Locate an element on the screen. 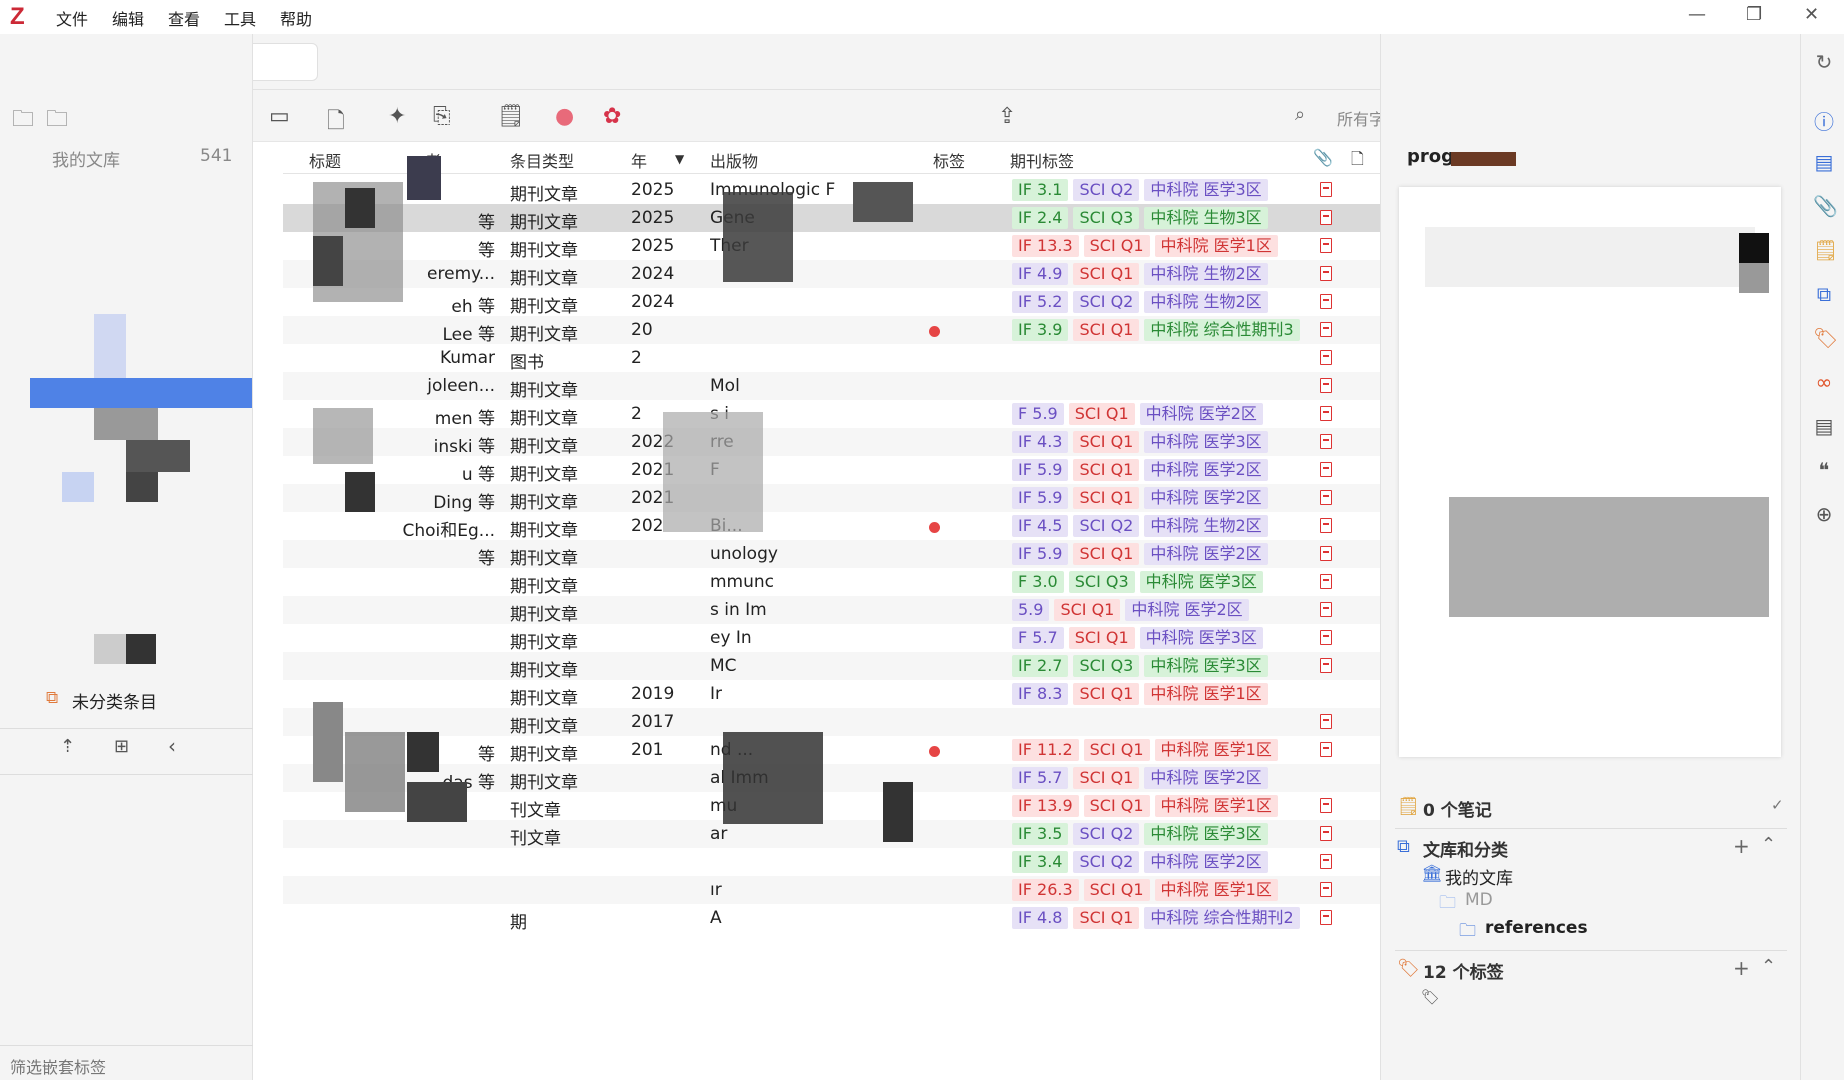  table-row: Lee 等期刊文章 20 IF 3.9 SCI Q1 中科院 综合性期刊3 is located at coordinates (831, 330).